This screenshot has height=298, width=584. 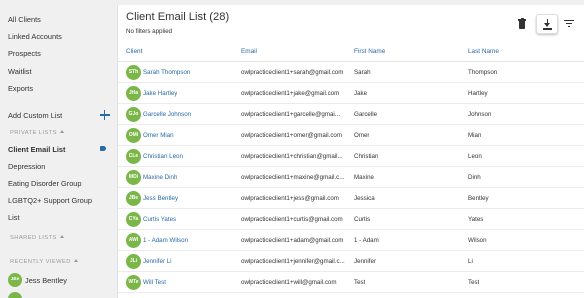 What do you see at coordinates (475, 135) in the screenshot?
I see `last-name-cell: Mian` at bounding box center [475, 135].